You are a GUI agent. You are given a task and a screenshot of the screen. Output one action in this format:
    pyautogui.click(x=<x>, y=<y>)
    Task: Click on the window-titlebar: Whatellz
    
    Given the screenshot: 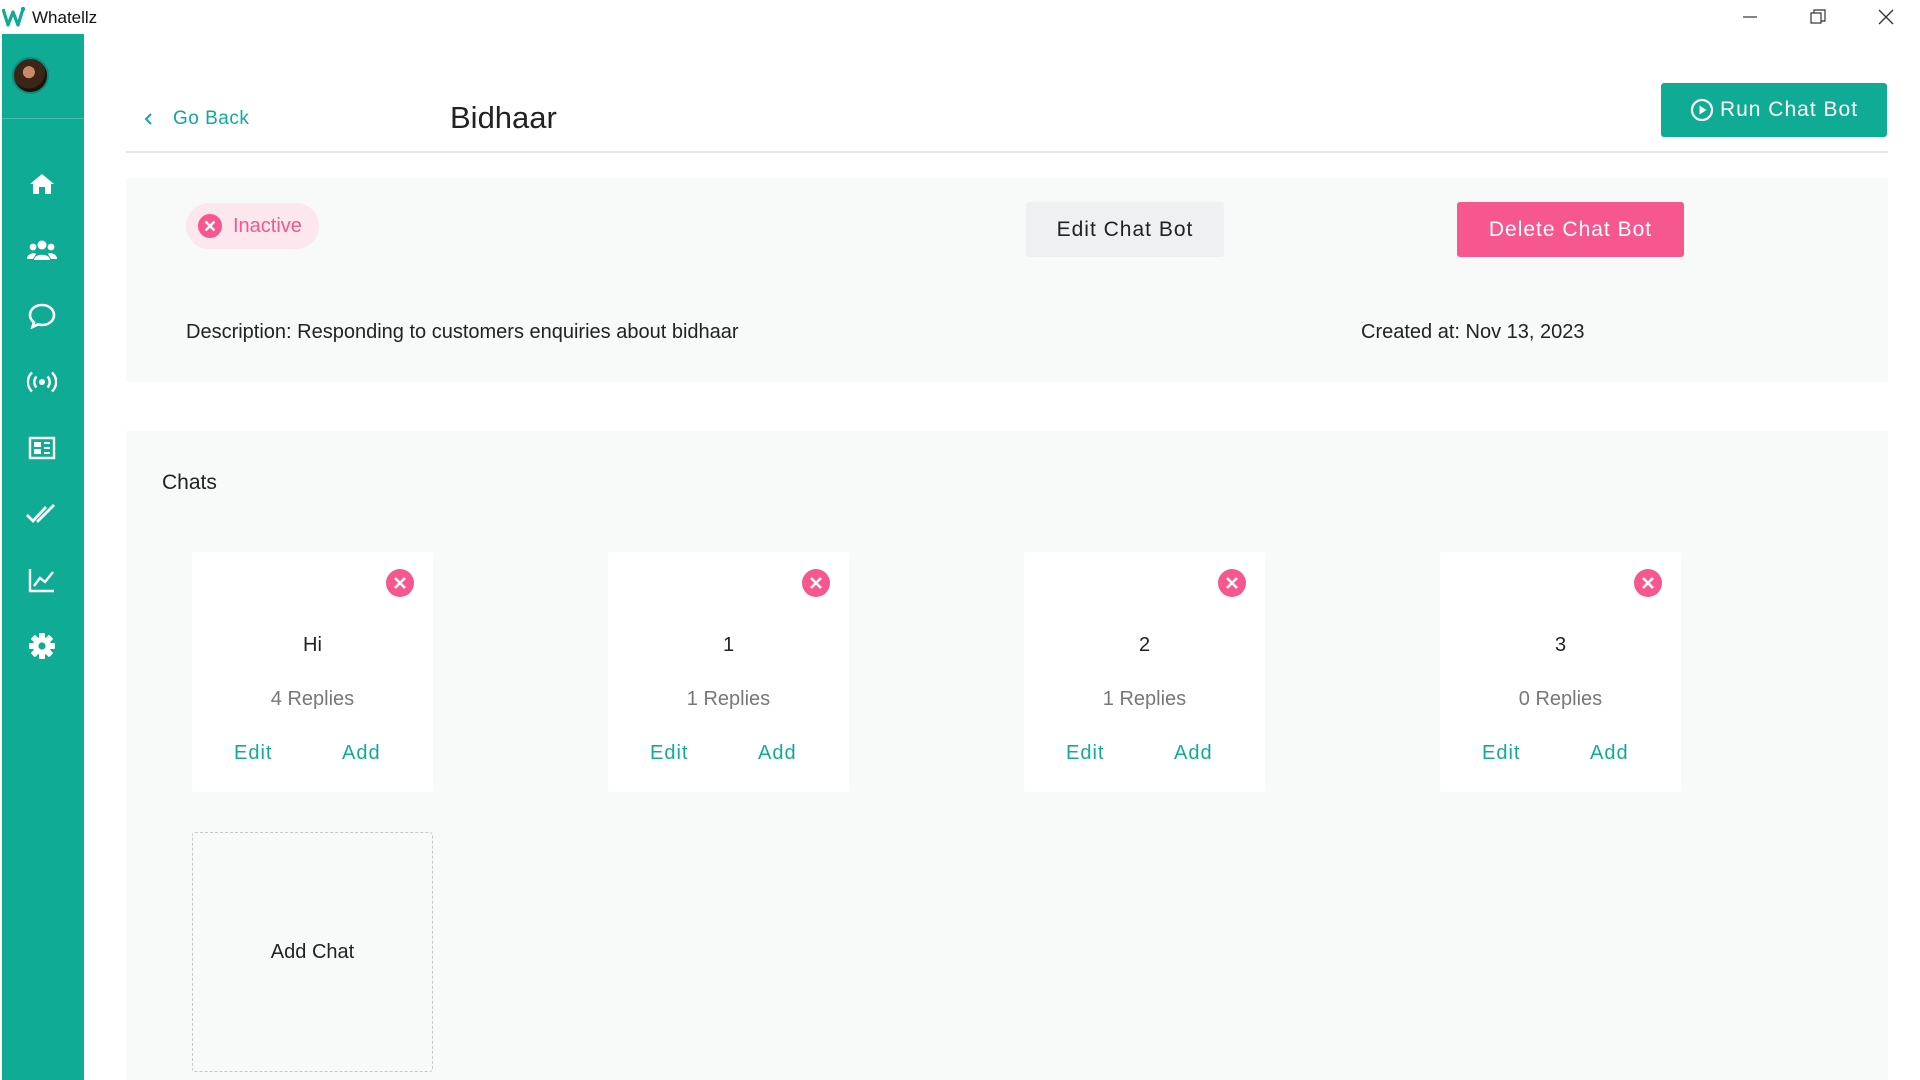 What is the action you would take?
    pyautogui.click(x=960, y=18)
    